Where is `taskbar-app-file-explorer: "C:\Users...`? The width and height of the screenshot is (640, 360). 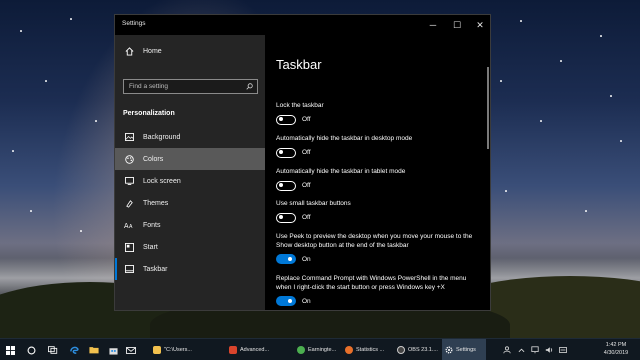
taskbar-app-file-explorer: "C:\Users... is located at coordinates (187, 349).